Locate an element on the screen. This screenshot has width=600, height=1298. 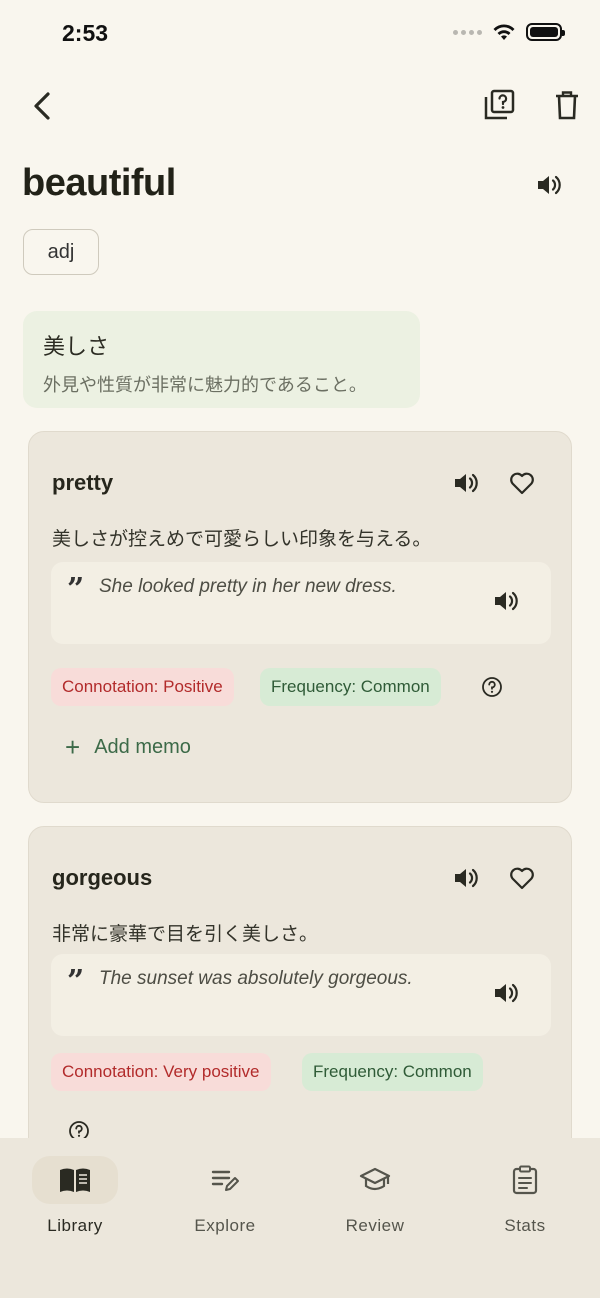
clipboard-icon is located at coordinates (525, 1180).